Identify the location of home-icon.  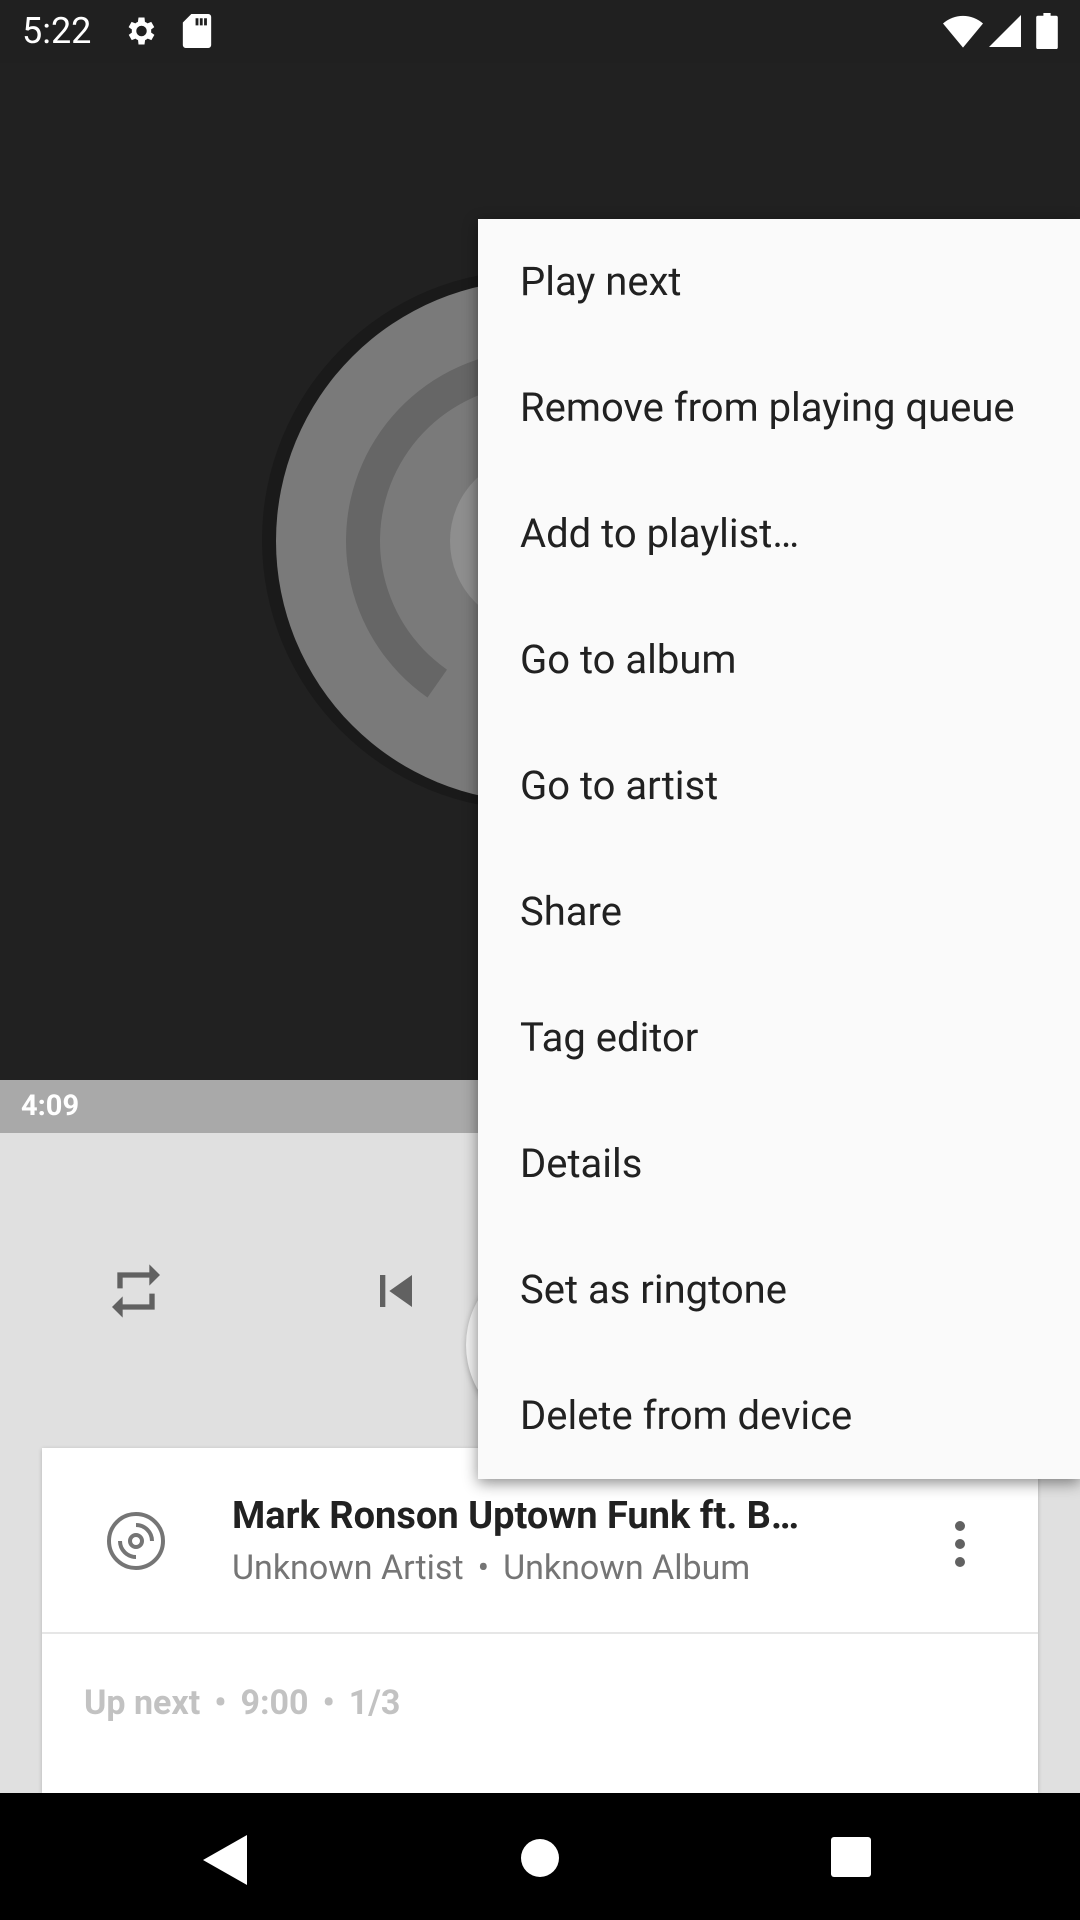
(540, 1858).